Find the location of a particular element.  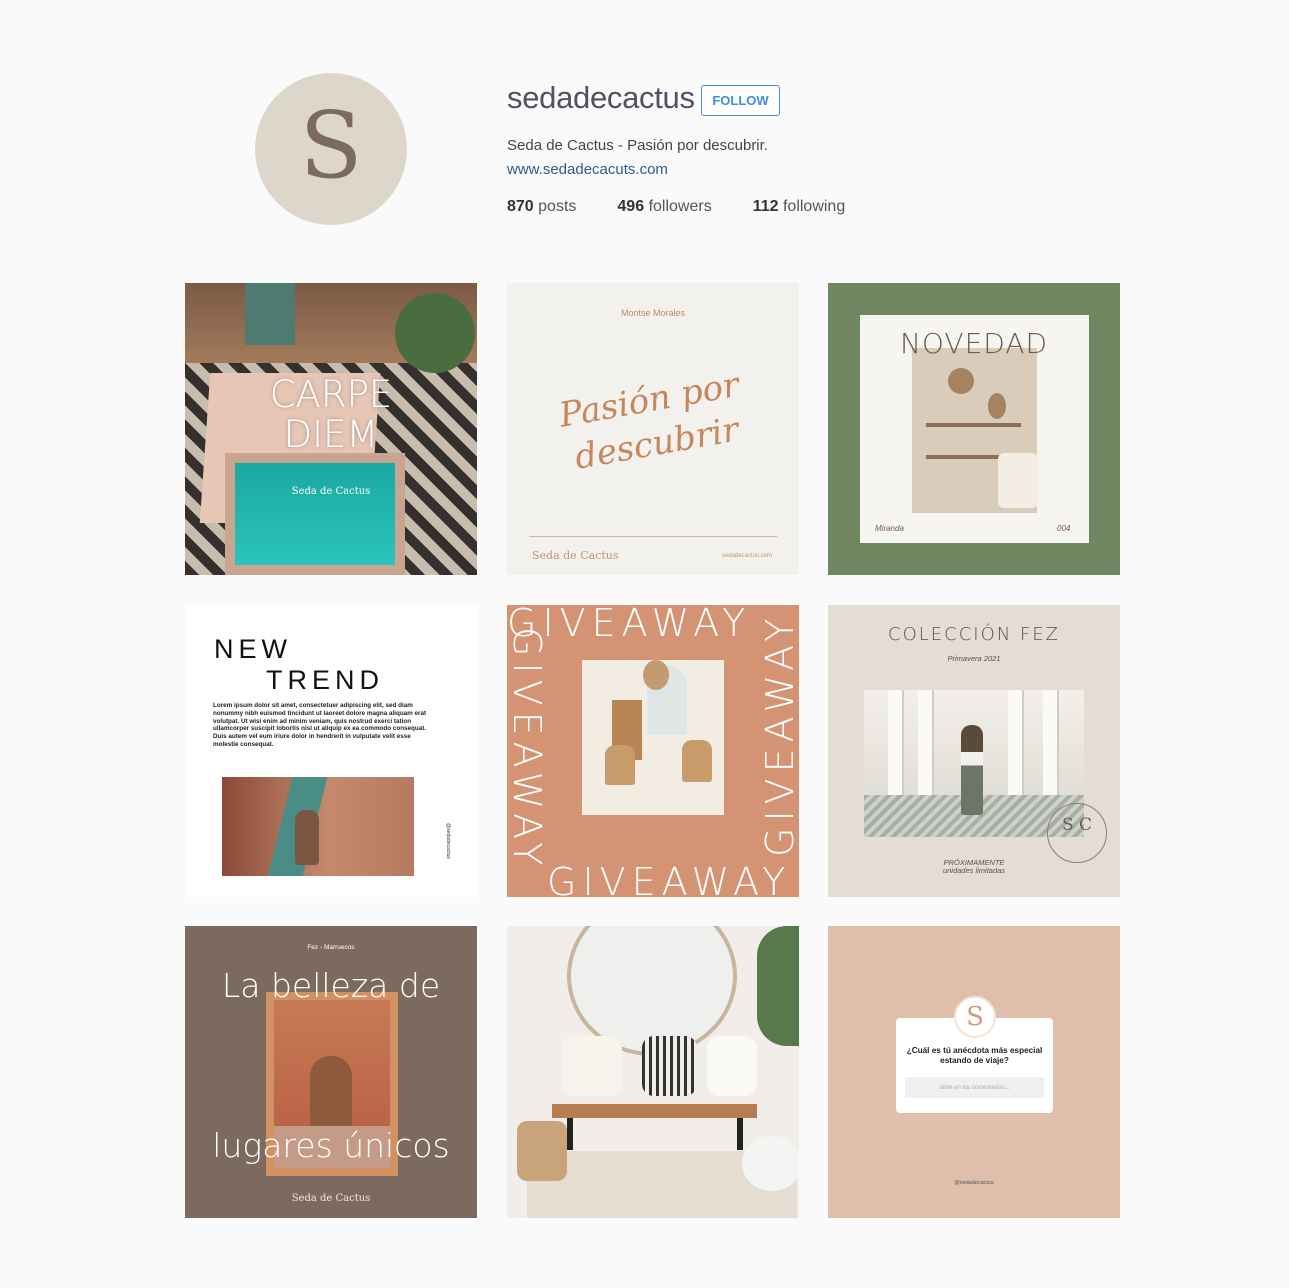

giveaway-bottom: GIVEAWAY is located at coordinates (669, 878).